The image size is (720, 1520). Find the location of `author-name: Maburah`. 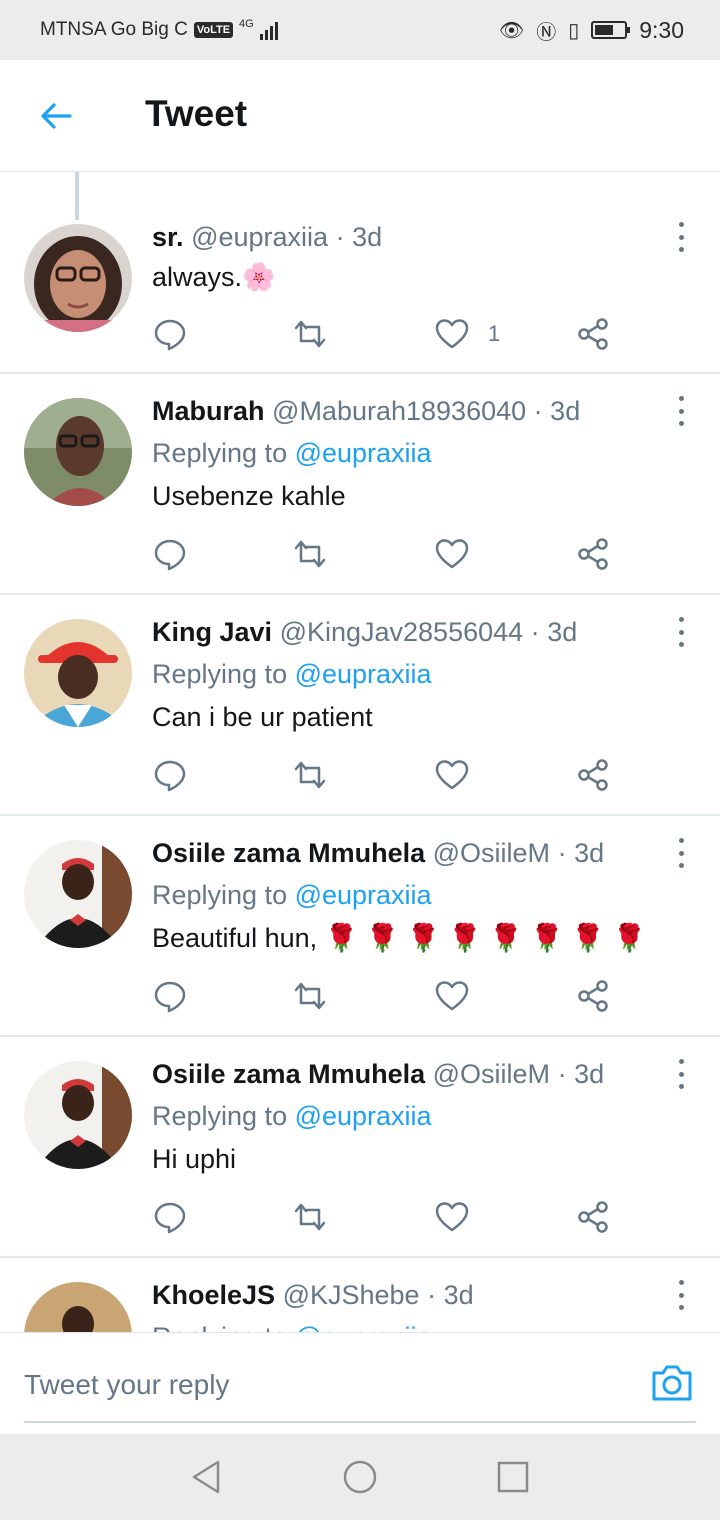

author-name: Maburah is located at coordinates (208, 411).